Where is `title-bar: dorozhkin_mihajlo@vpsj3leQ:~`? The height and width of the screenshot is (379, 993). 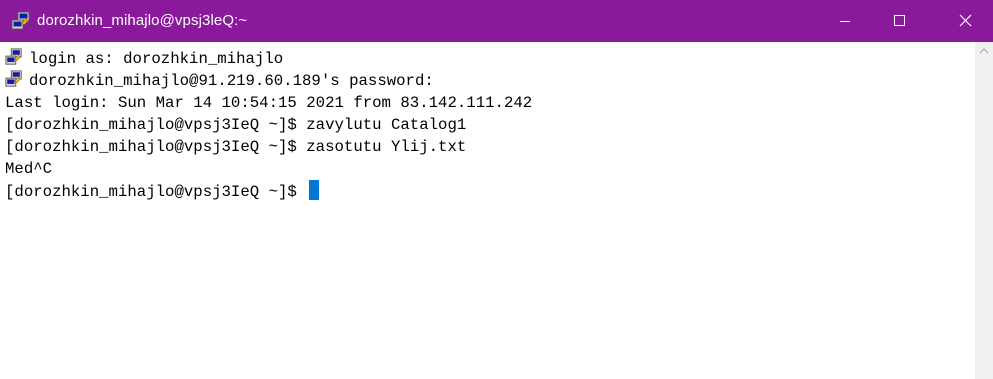
title-bar: dorozhkin_mihajlo@vpsj3leQ:~ is located at coordinates (496, 21).